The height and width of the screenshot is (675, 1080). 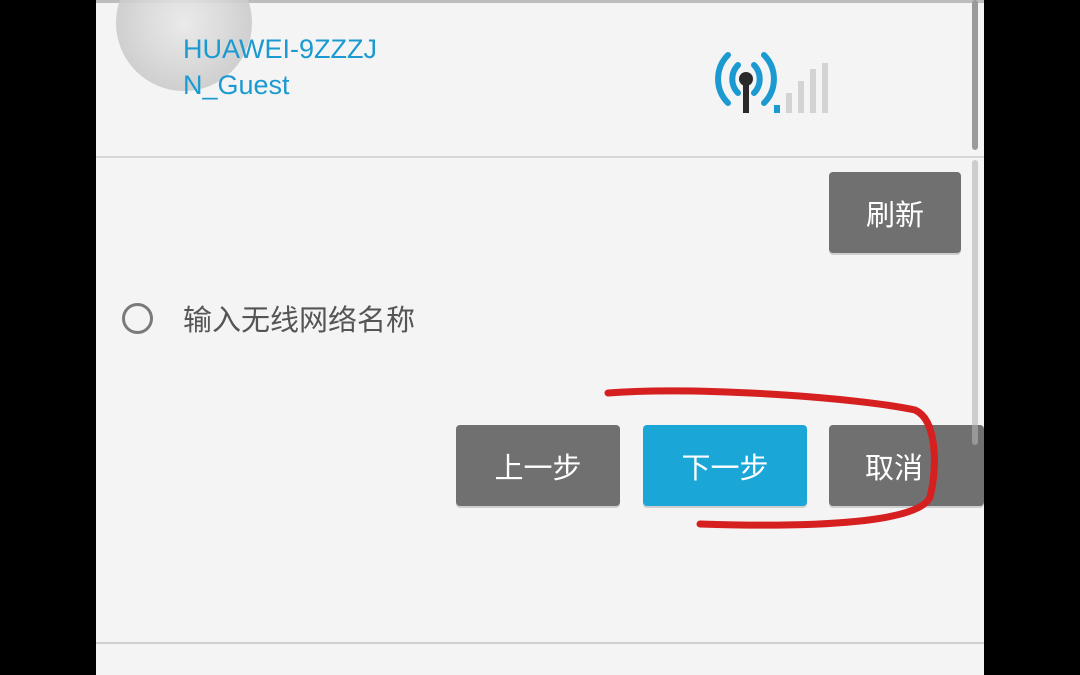 What do you see at coordinates (280, 67) in the screenshot?
I see `network-ssid: HUAWEI-9ZZZJN_Guest` at bounding box center [280, 67].